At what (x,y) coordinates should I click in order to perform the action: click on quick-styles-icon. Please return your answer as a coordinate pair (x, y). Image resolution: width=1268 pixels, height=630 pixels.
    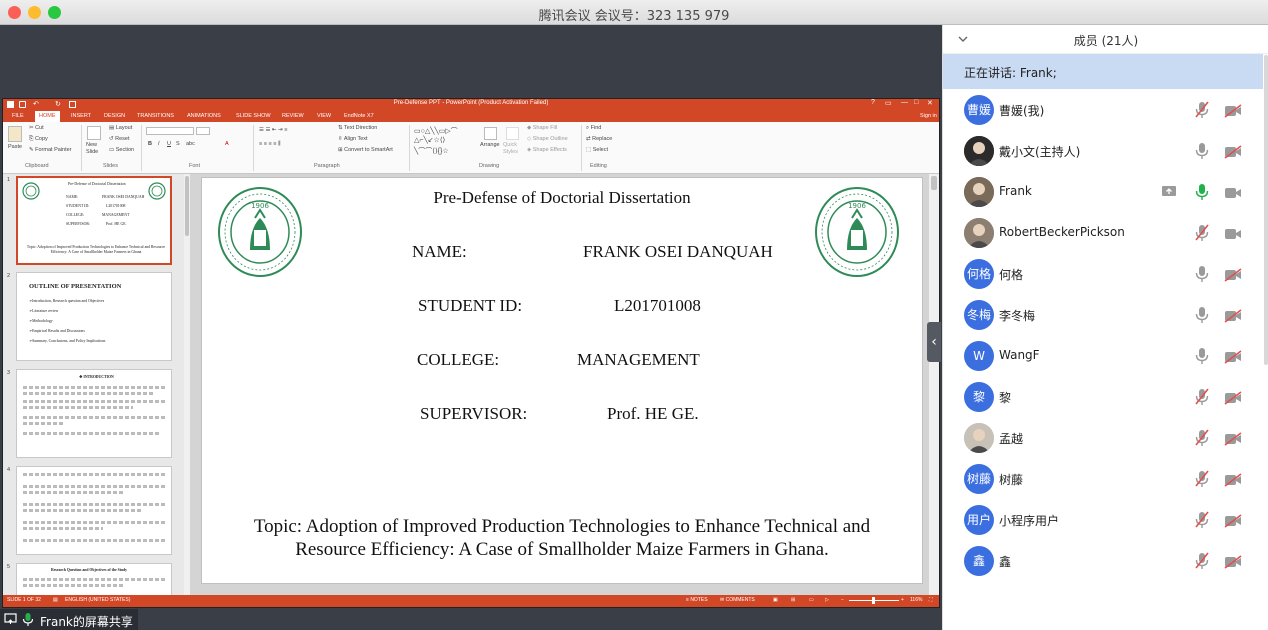
    Looking at the image, I should click on (512, 133).